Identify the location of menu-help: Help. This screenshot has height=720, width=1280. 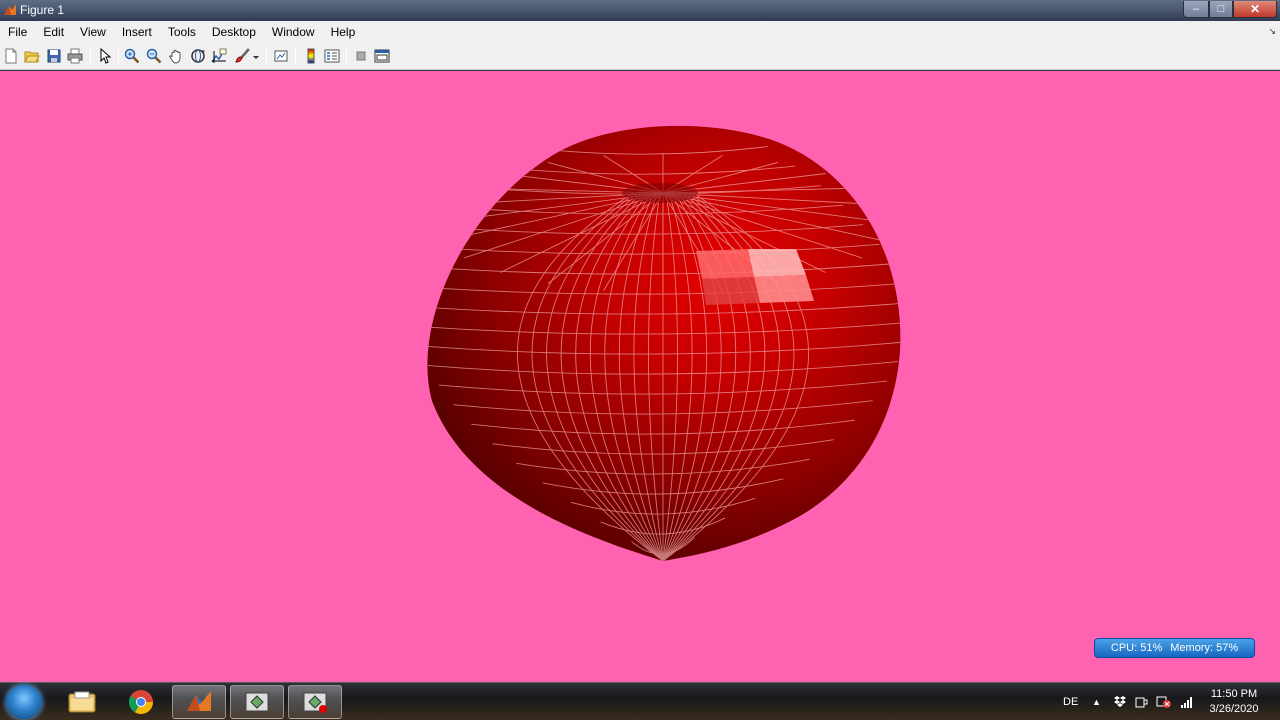
(343, 32).